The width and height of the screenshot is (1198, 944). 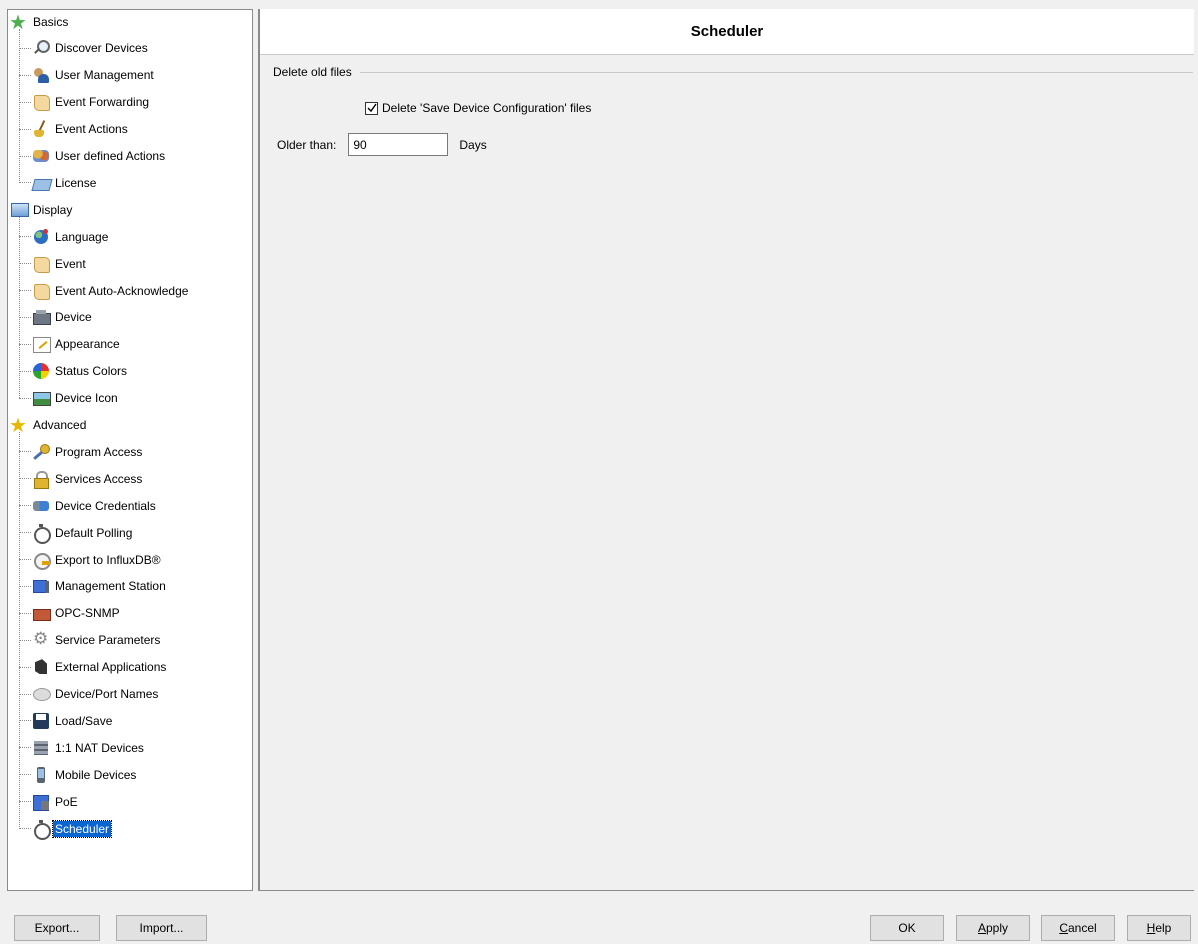 I want to click on tree-item-license: License, so click(x=65, y=182).